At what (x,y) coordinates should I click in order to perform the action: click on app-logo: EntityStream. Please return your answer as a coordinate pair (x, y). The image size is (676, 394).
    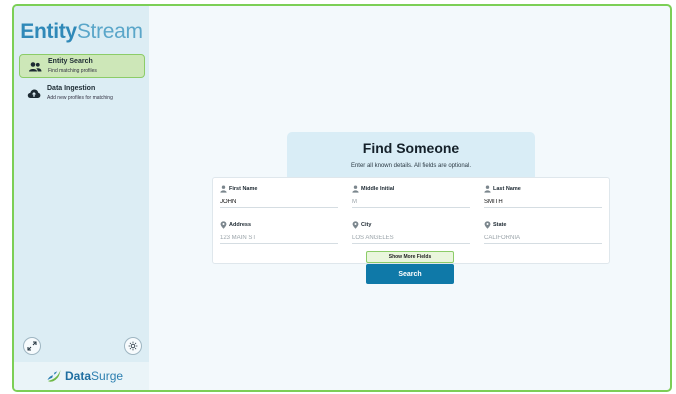
    Looking at the image, I should click on (81, 31).